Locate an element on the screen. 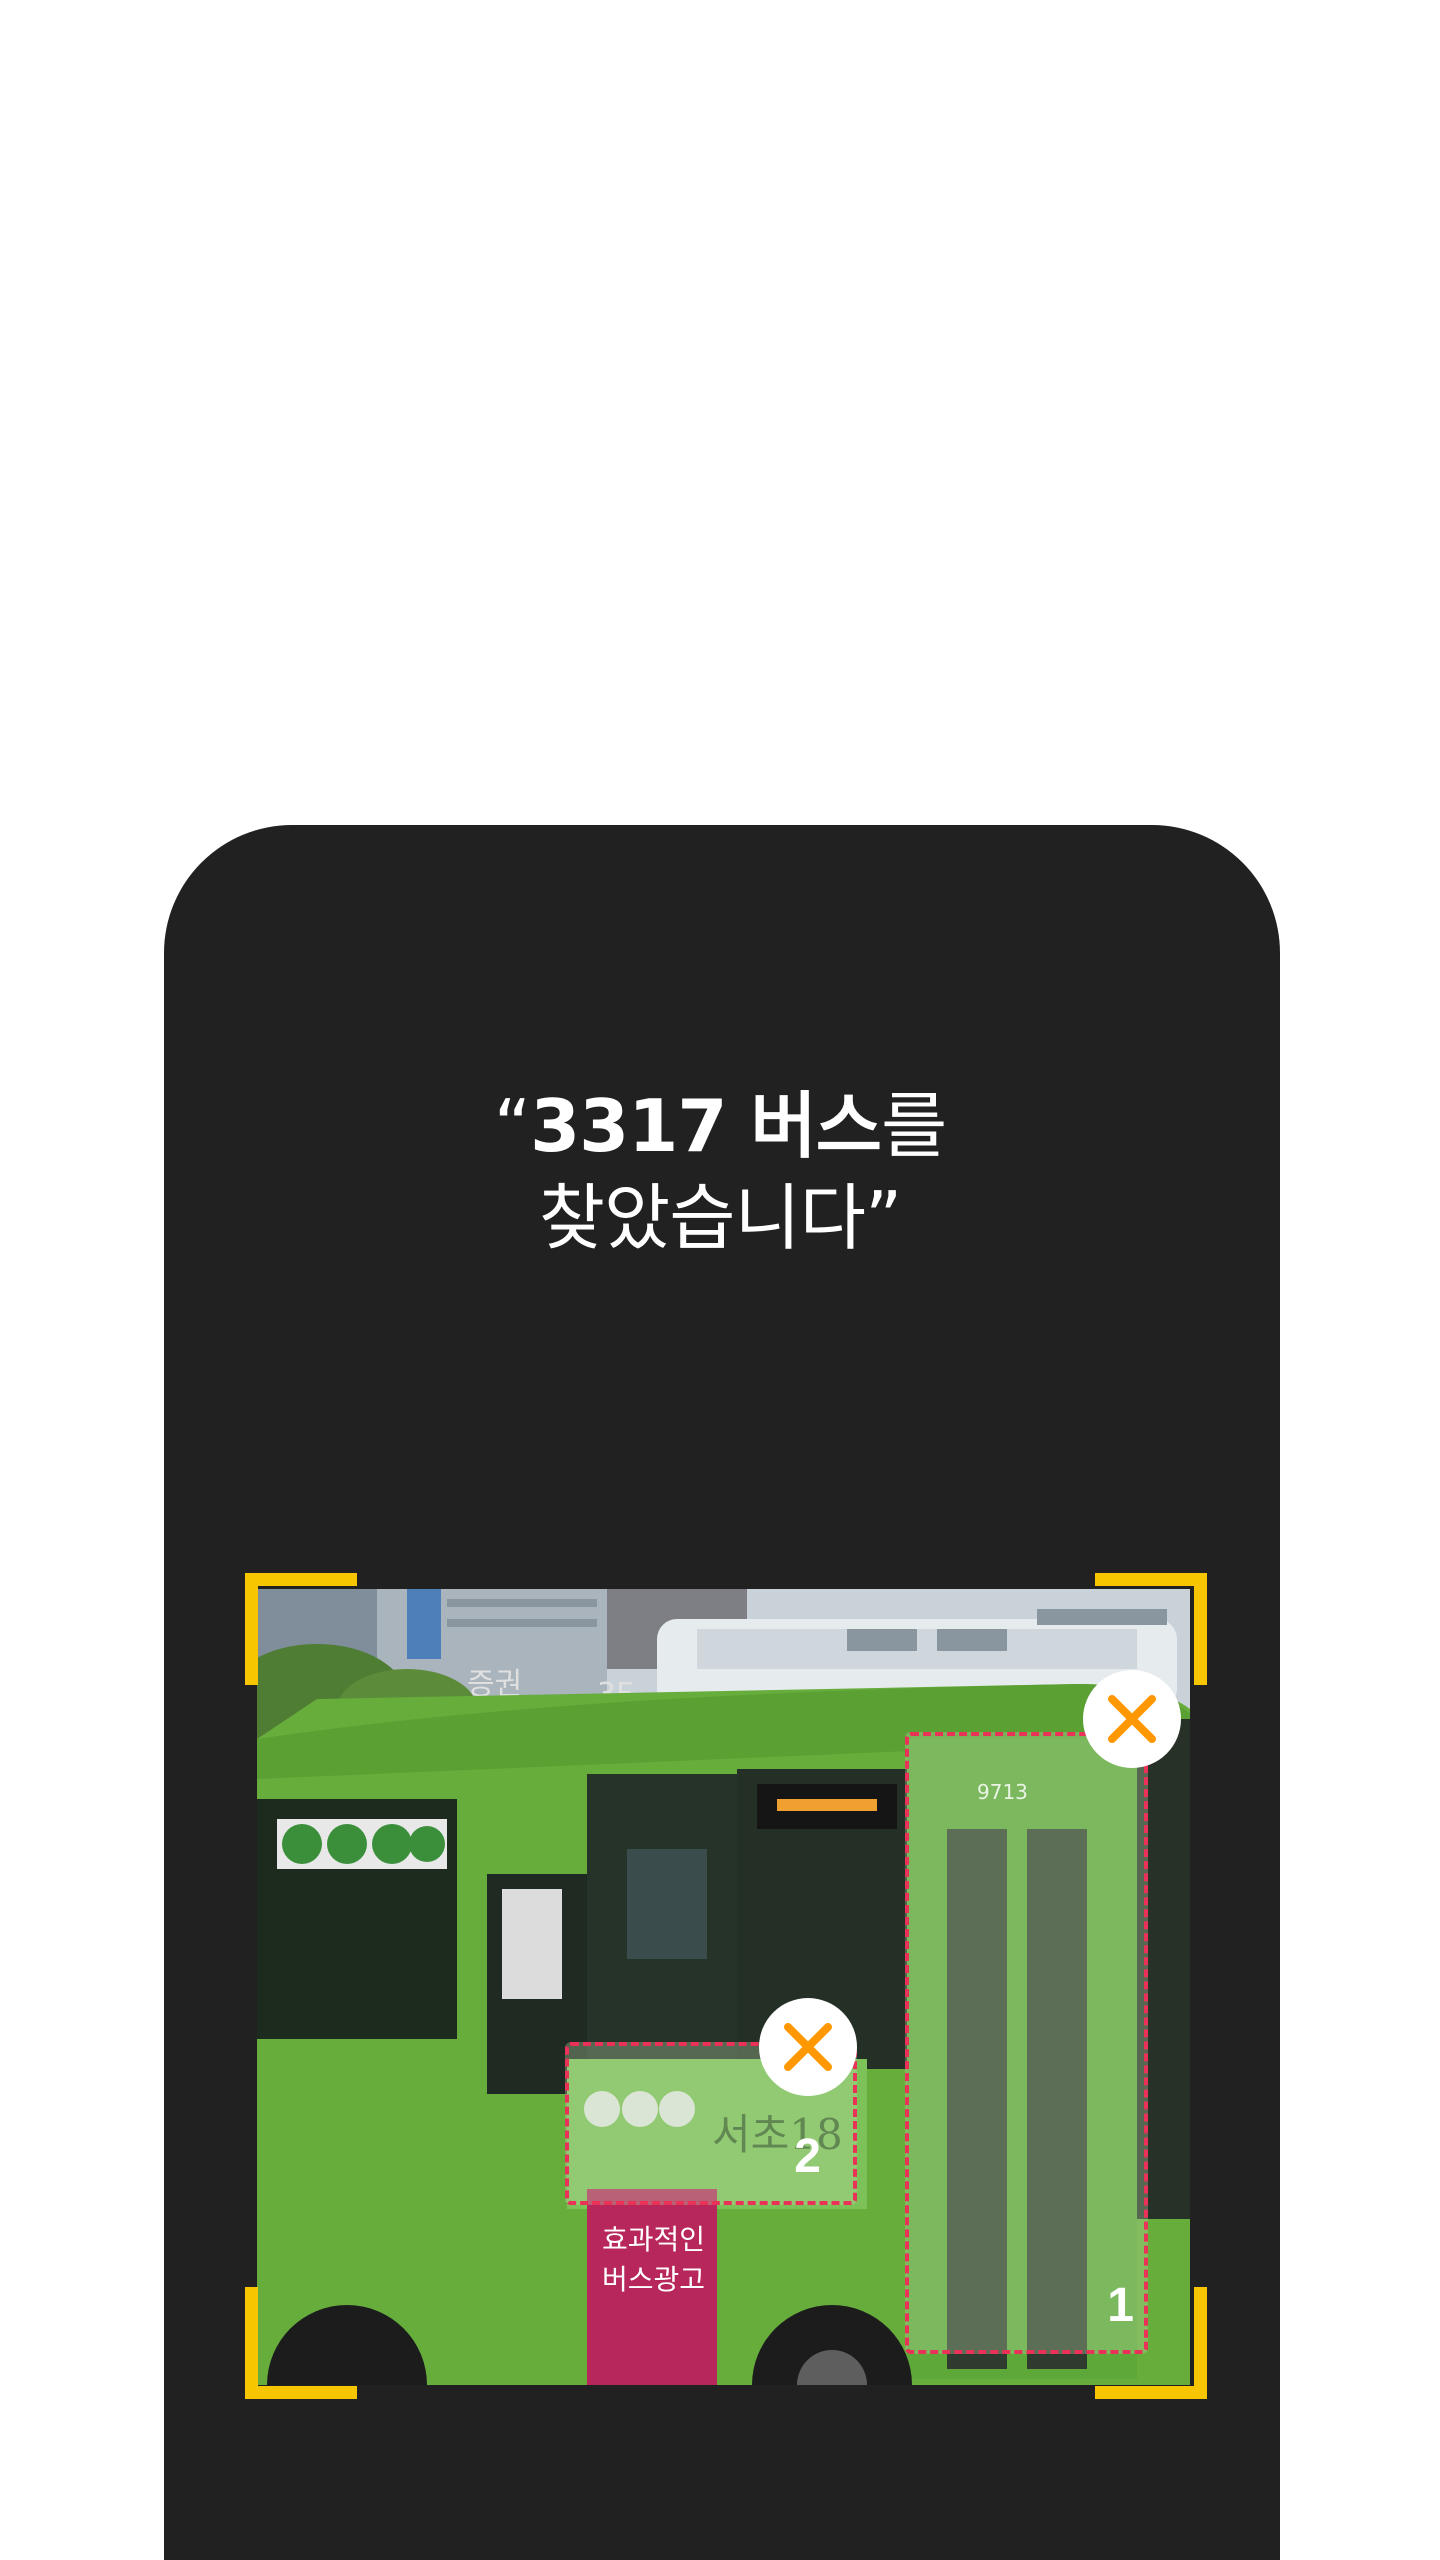 The image size is (1440, 2560). remove-detection-2-button is located at coordinates (808, 2047).